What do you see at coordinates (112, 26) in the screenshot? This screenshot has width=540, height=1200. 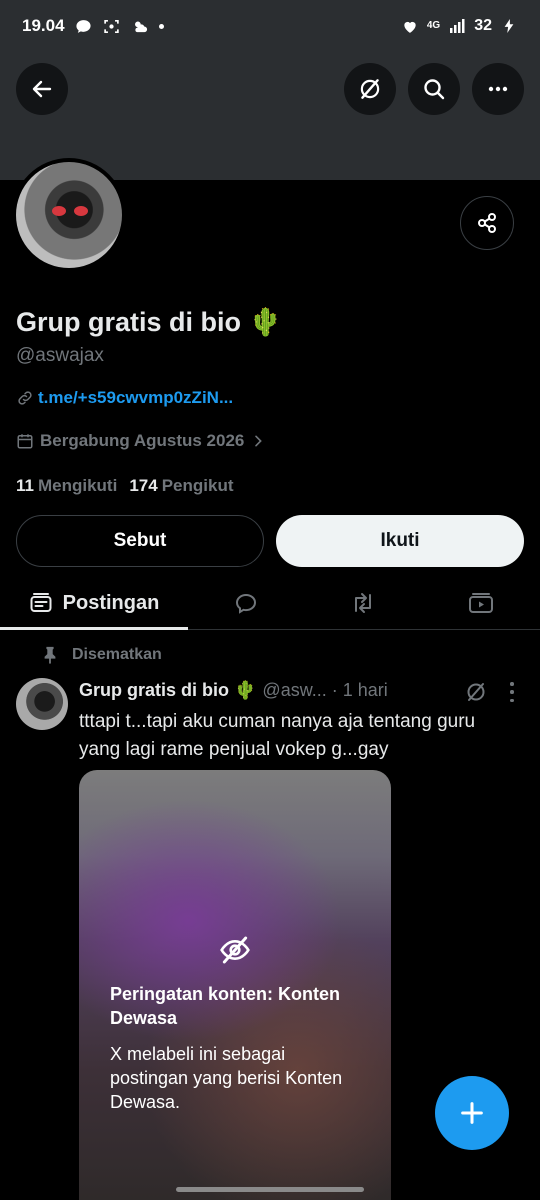 I see `screenshot-icon` at bounding box center [112, 26].